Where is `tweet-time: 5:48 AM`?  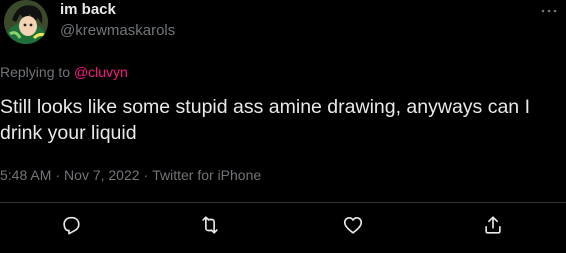
tweet-time: 5:48 AM is located at coordinates (25, 175).